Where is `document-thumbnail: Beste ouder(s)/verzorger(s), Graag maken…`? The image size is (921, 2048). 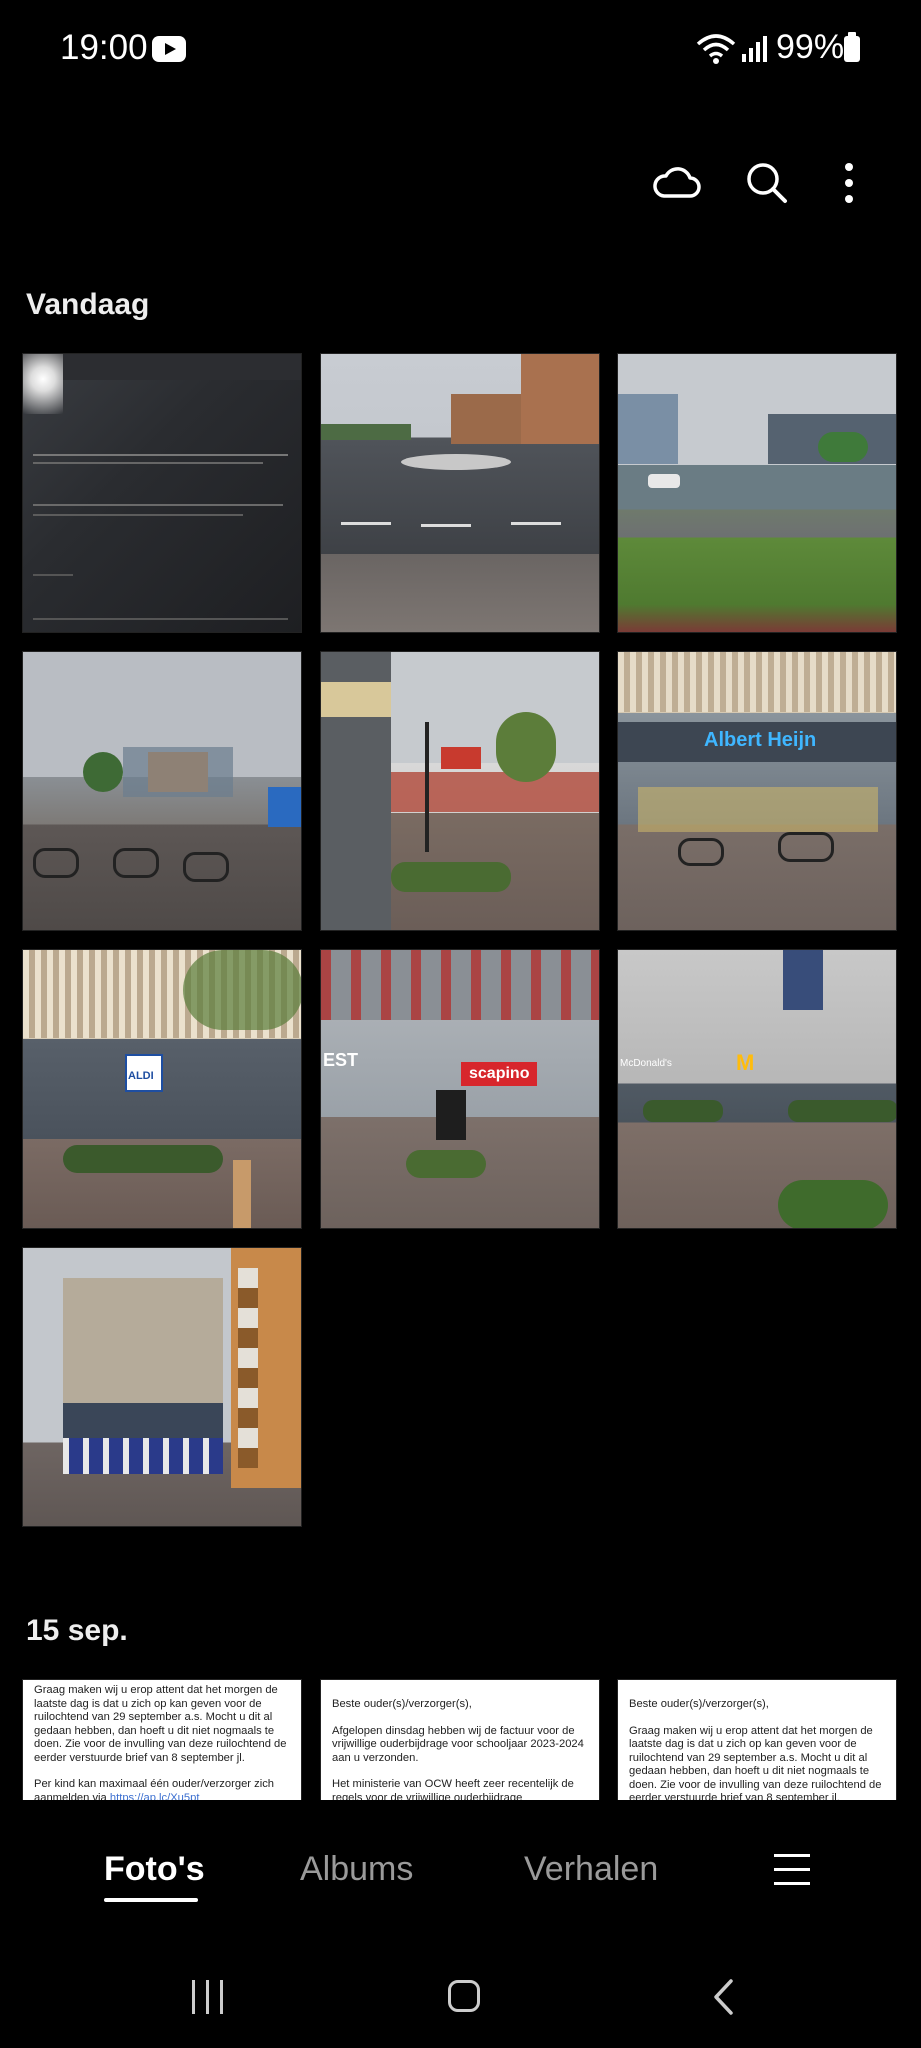
document-thumbnail: Beste ouder(s)/verzorger(s), Graag maken… is located at coordinates (757, 1741).